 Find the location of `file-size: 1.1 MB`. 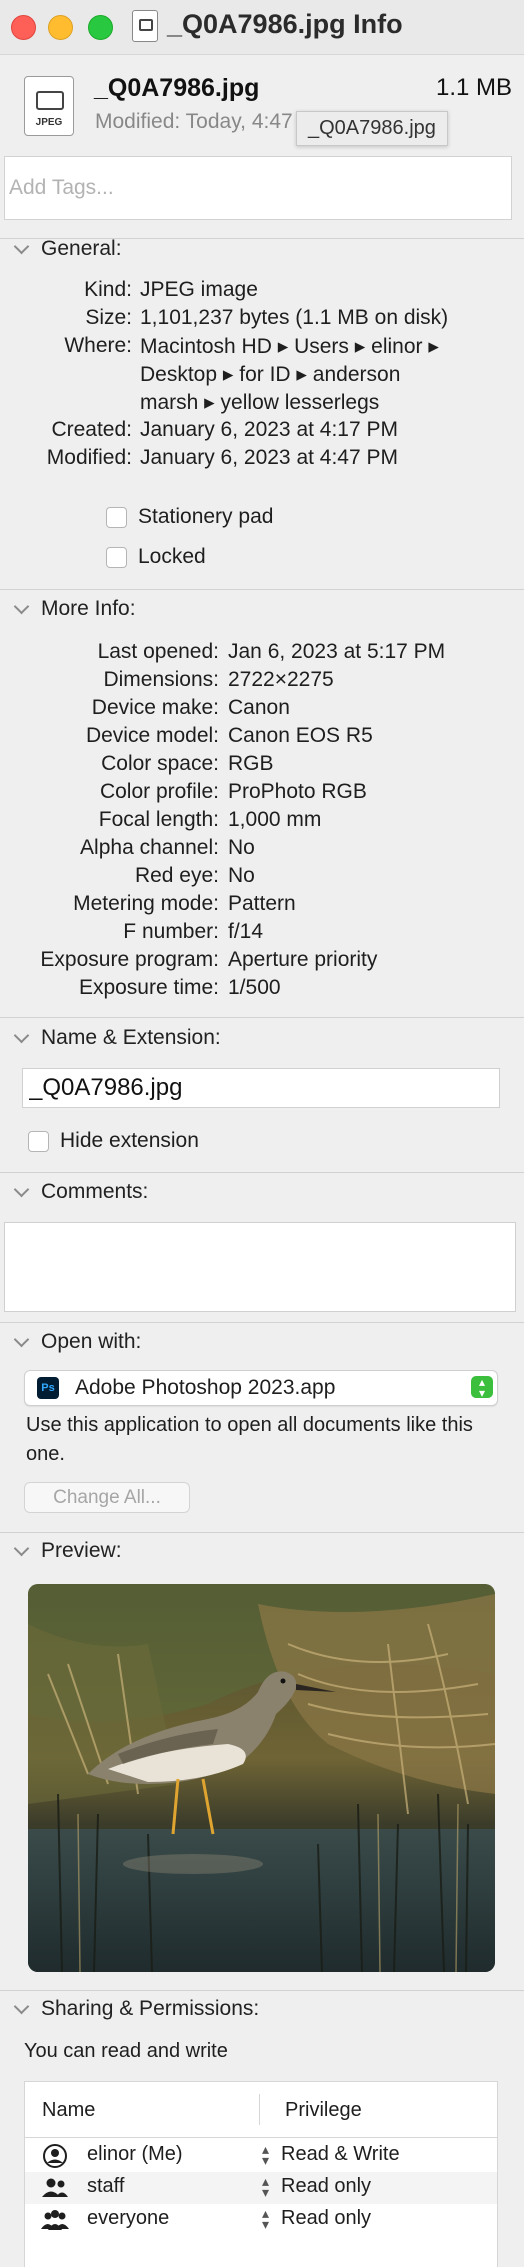

file-size: 1.1 MB is located at coordinates (473, 87).